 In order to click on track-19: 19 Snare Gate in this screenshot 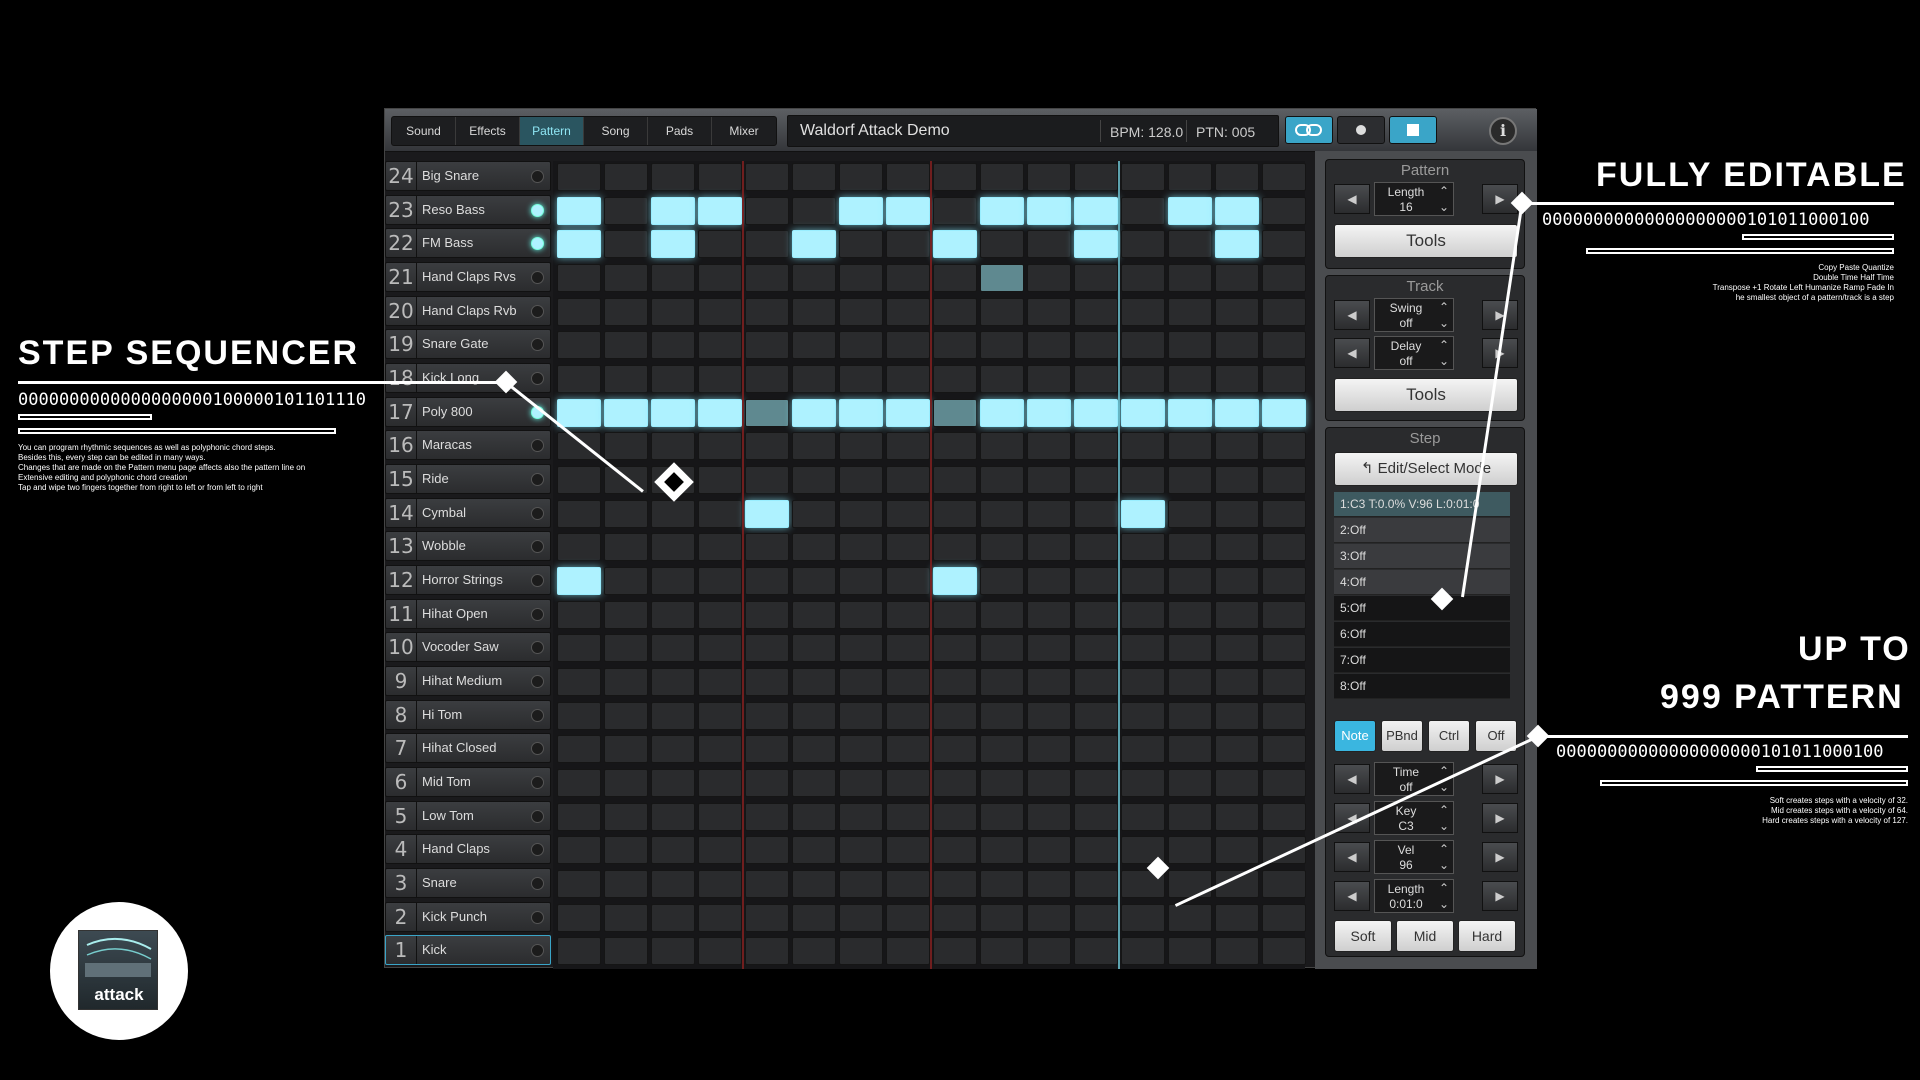, I will do `click(468, 344)`.